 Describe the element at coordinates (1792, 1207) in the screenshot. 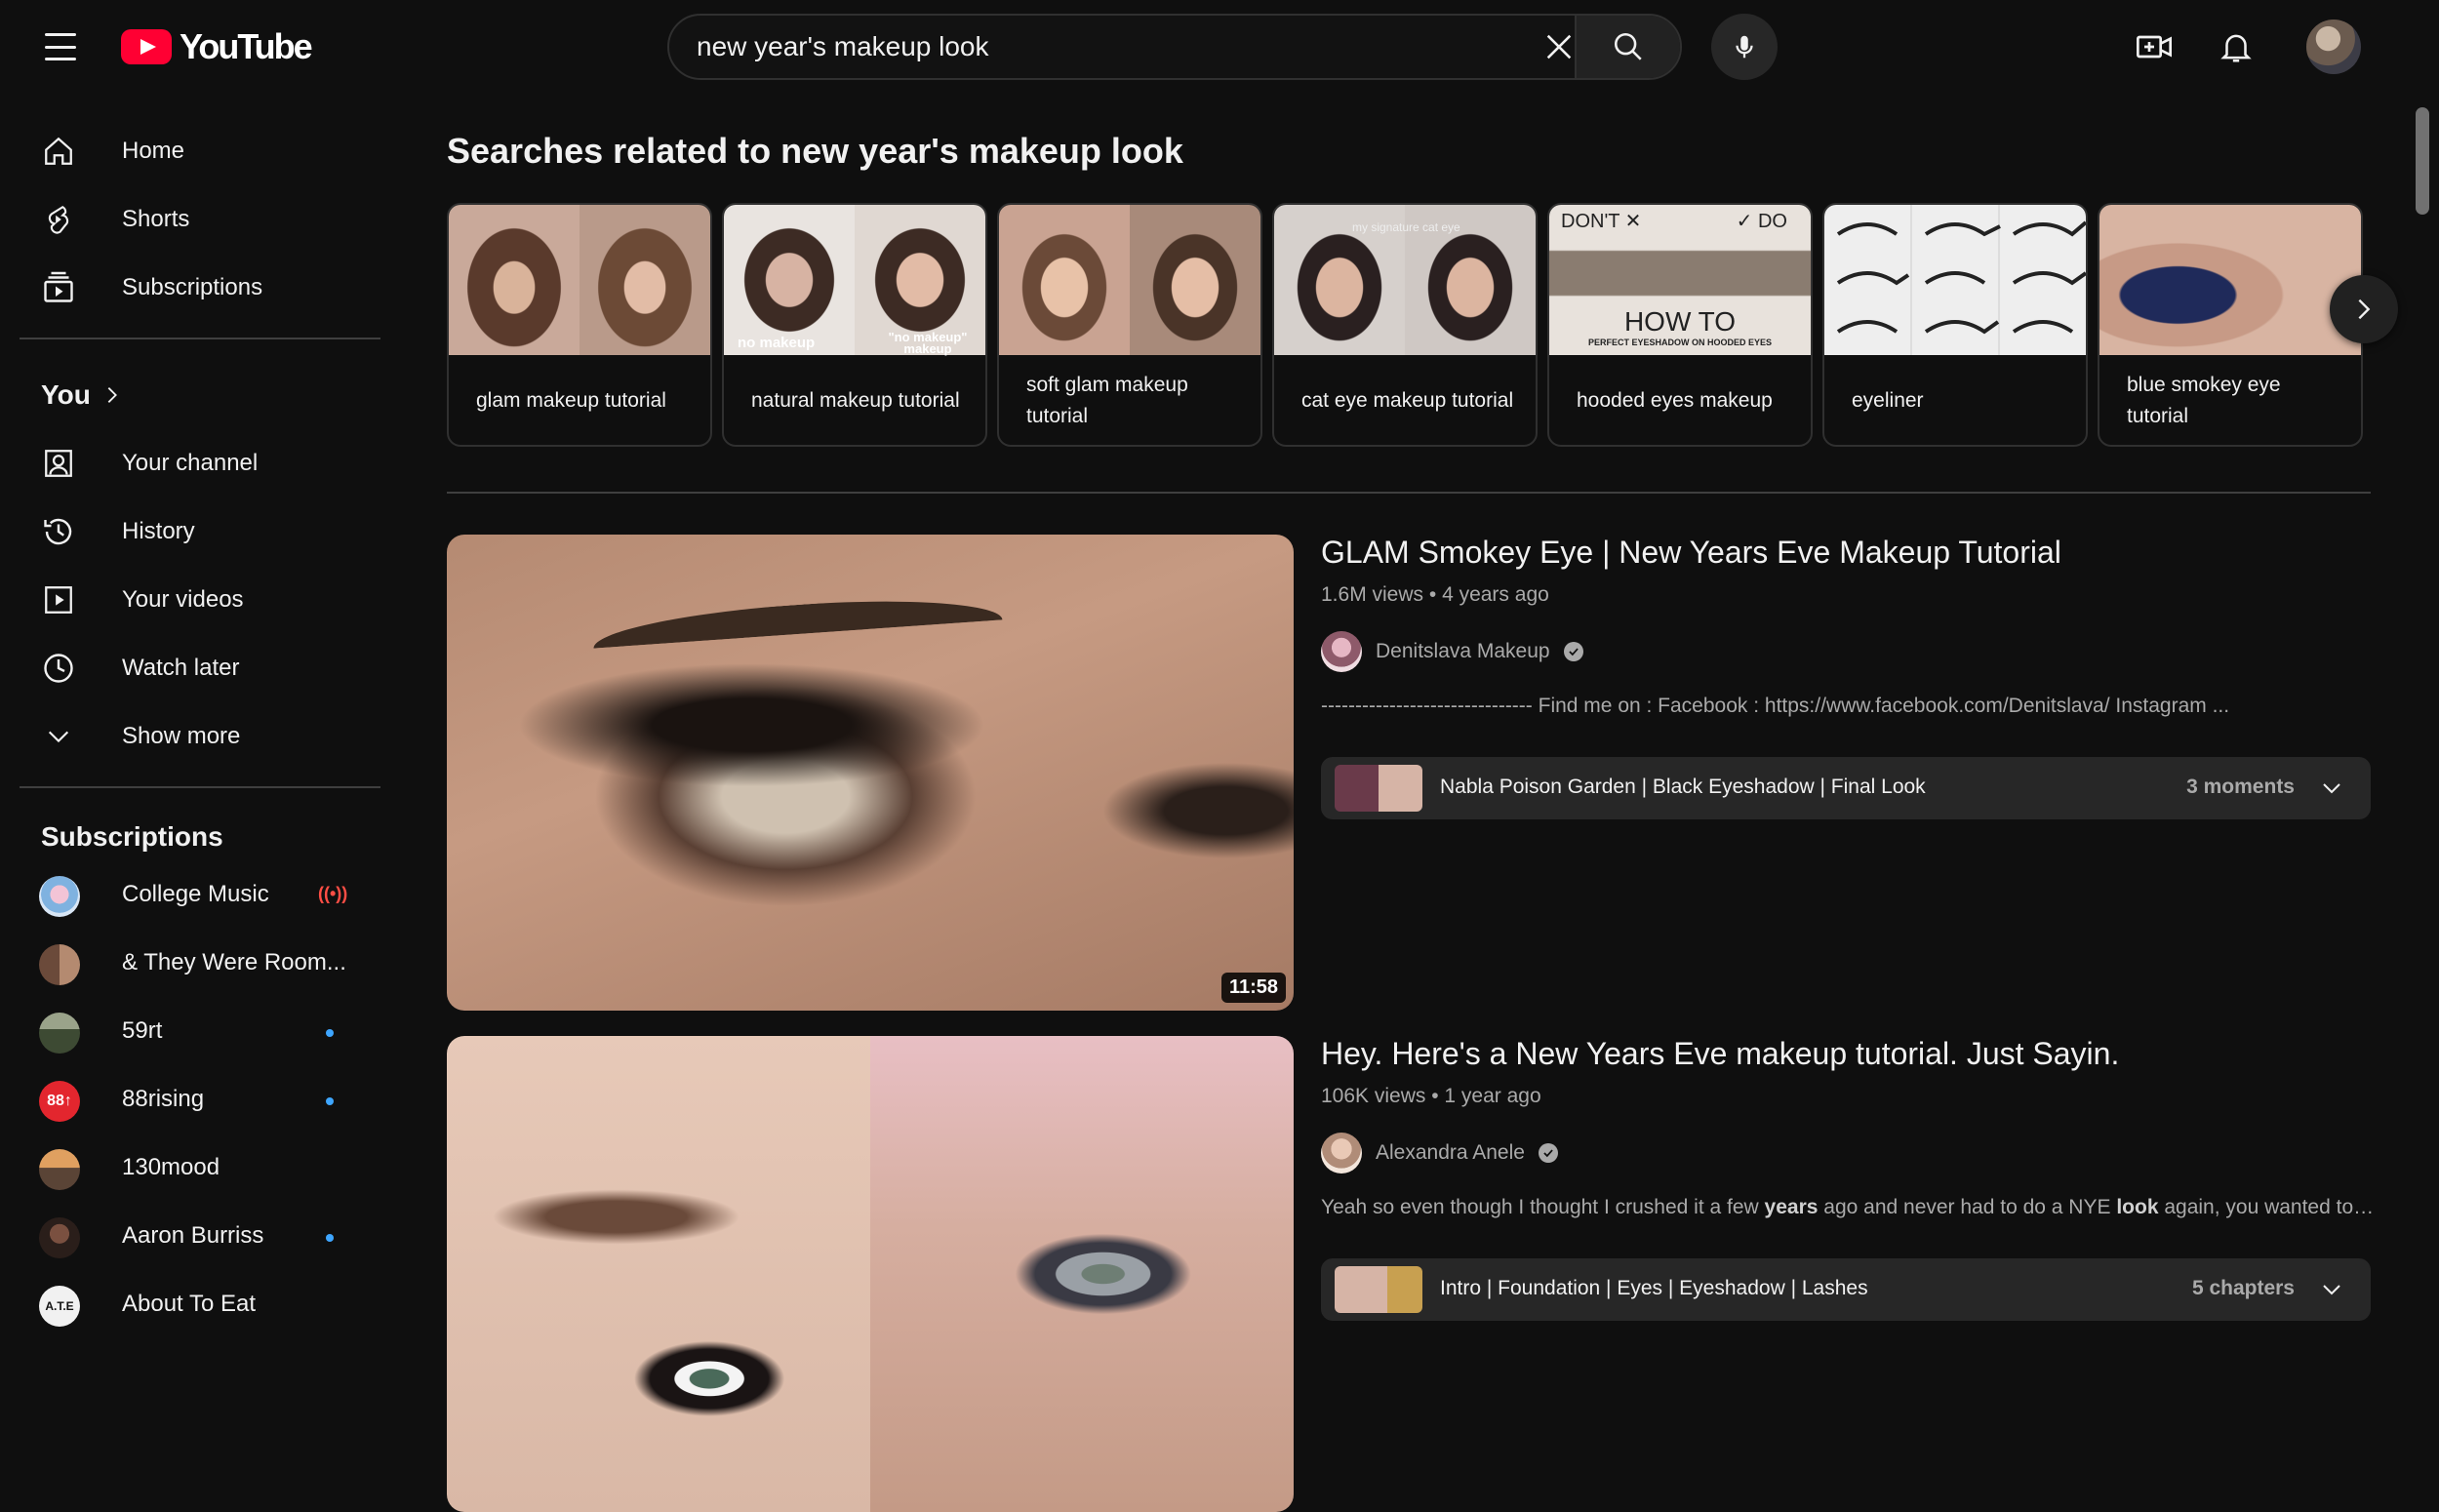

I see `desc-highlight: years` at that location.